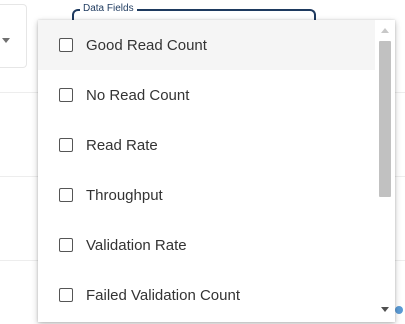  I want to click on triangle-down-icon, so click(385, 309).